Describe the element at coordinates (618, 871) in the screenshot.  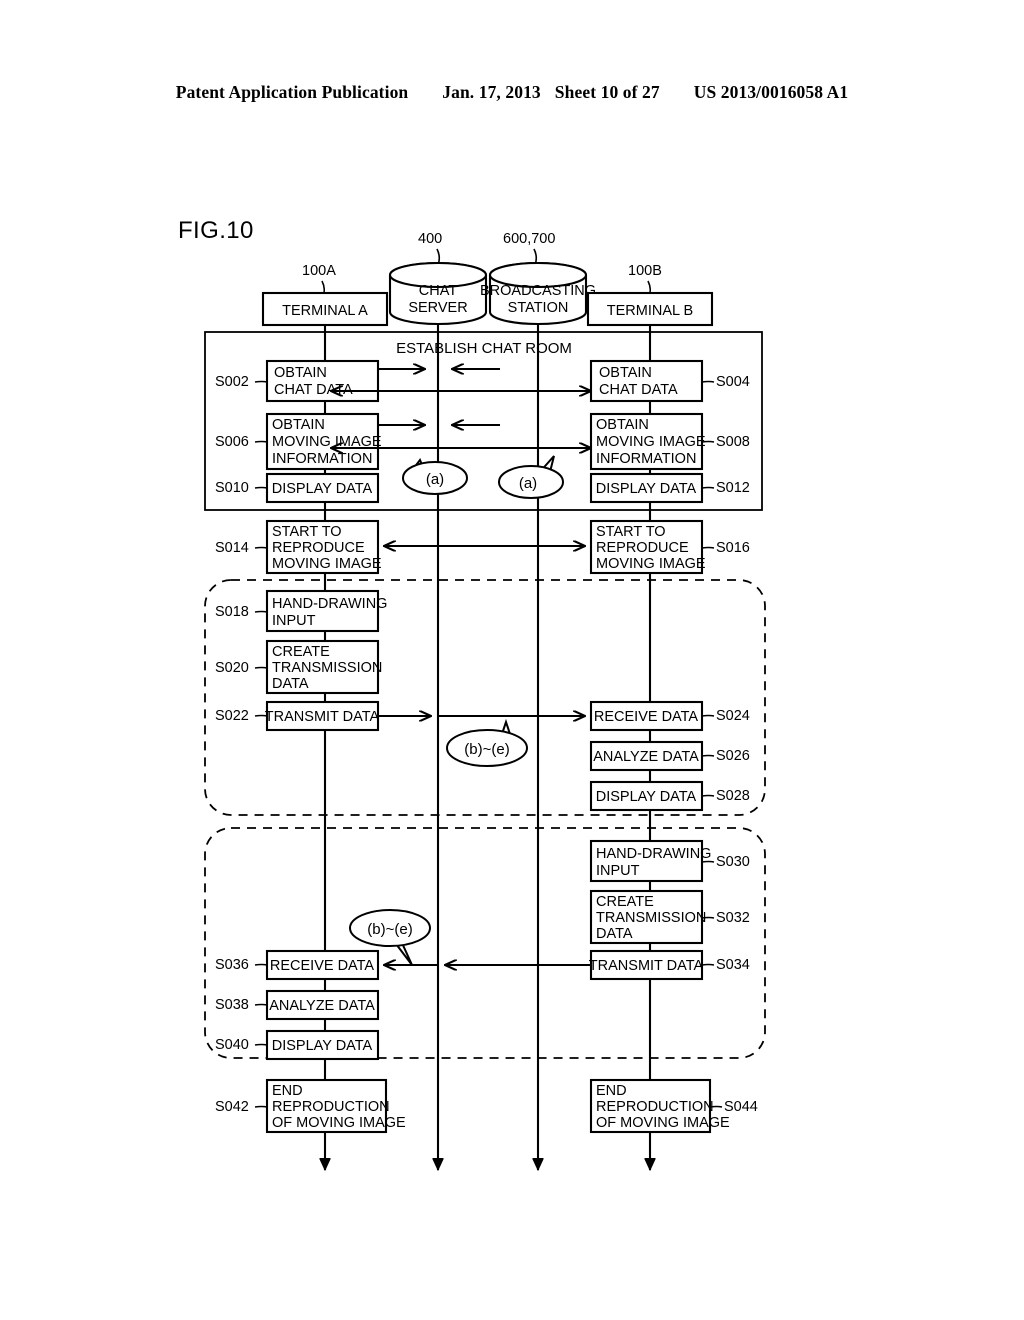
I see `step-s030-line2: INPUT` at that location.